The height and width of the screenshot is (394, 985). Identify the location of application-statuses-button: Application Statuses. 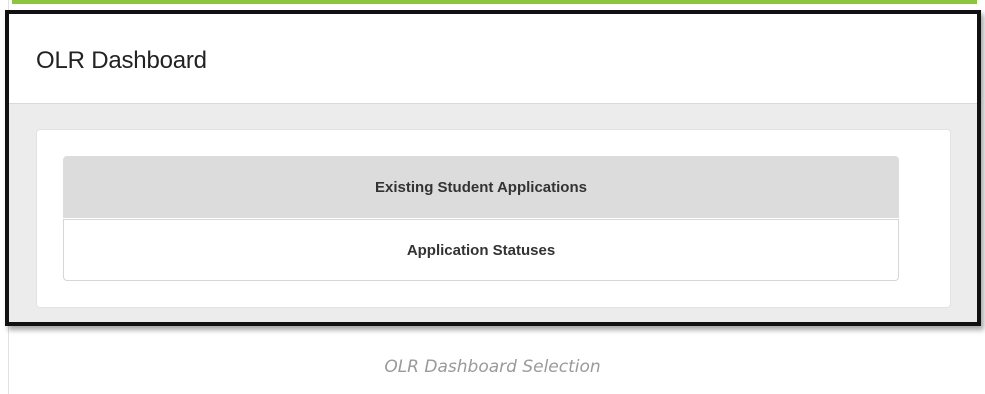
(481, 250).